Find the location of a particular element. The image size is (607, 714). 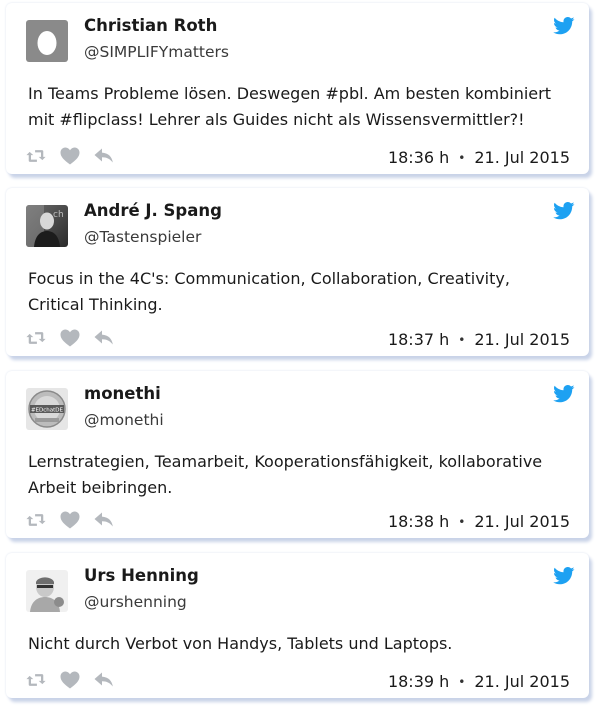

author-handle: @urshenning is located at coordinates (135, 602).